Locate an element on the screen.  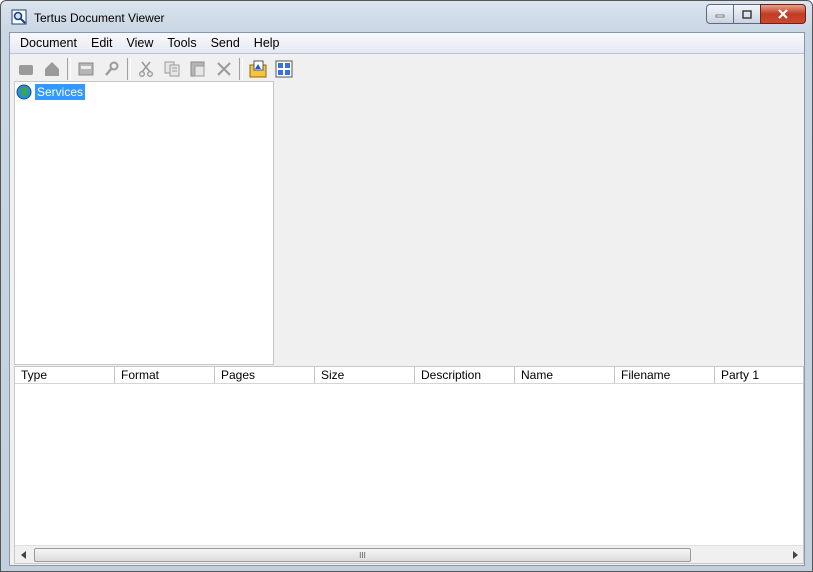
window-button is located at coordinates (86, 69).